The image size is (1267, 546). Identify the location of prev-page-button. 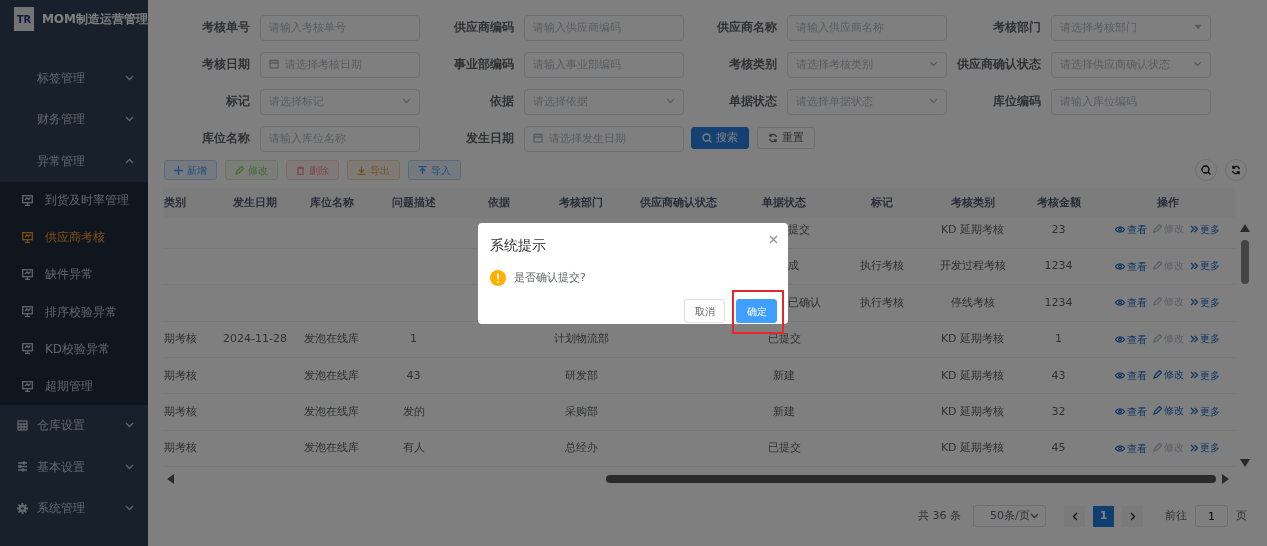
(1074, 516).